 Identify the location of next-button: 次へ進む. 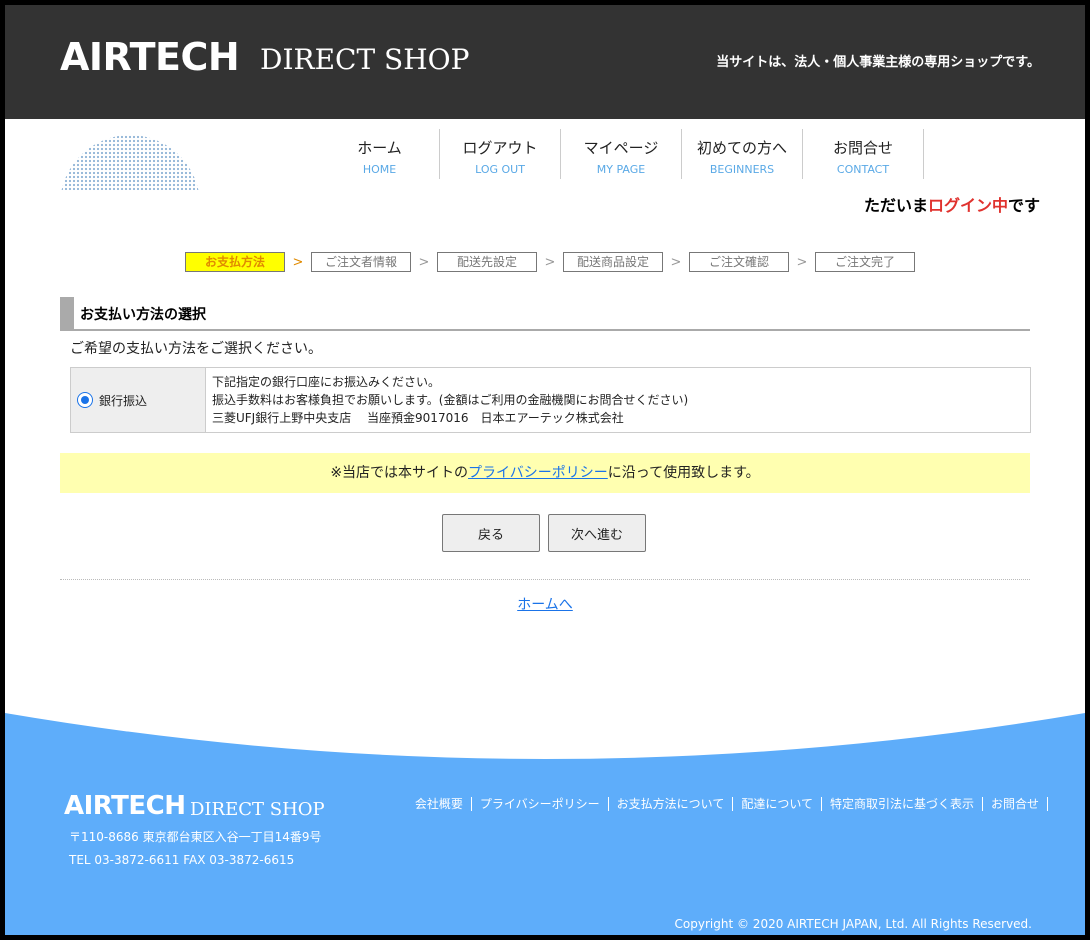
(597, 533).